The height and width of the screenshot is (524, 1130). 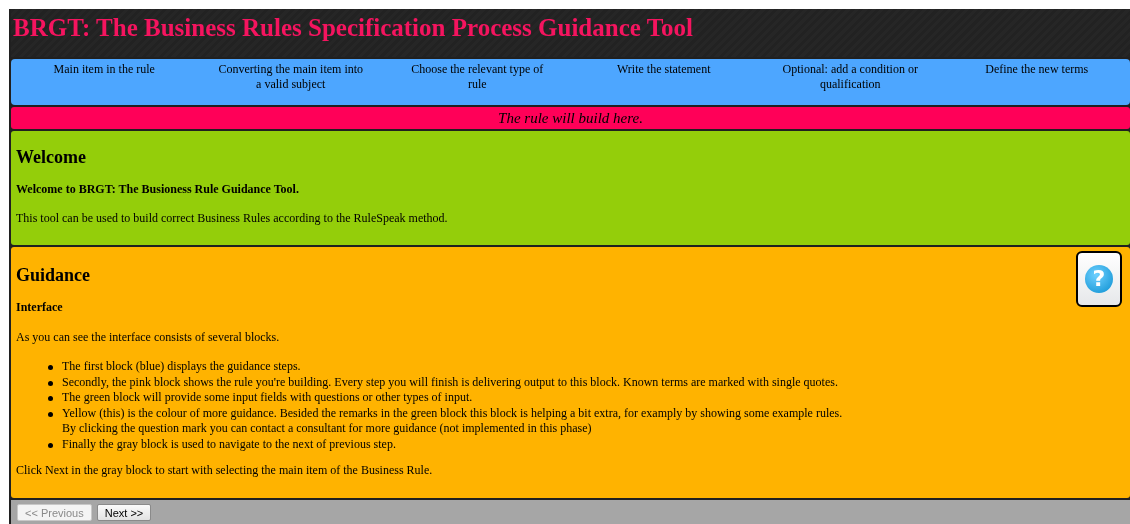 I want to click on list-item-text: Finally the gray block is used to navigate to the next of previous step., so click(x=229, y=444).